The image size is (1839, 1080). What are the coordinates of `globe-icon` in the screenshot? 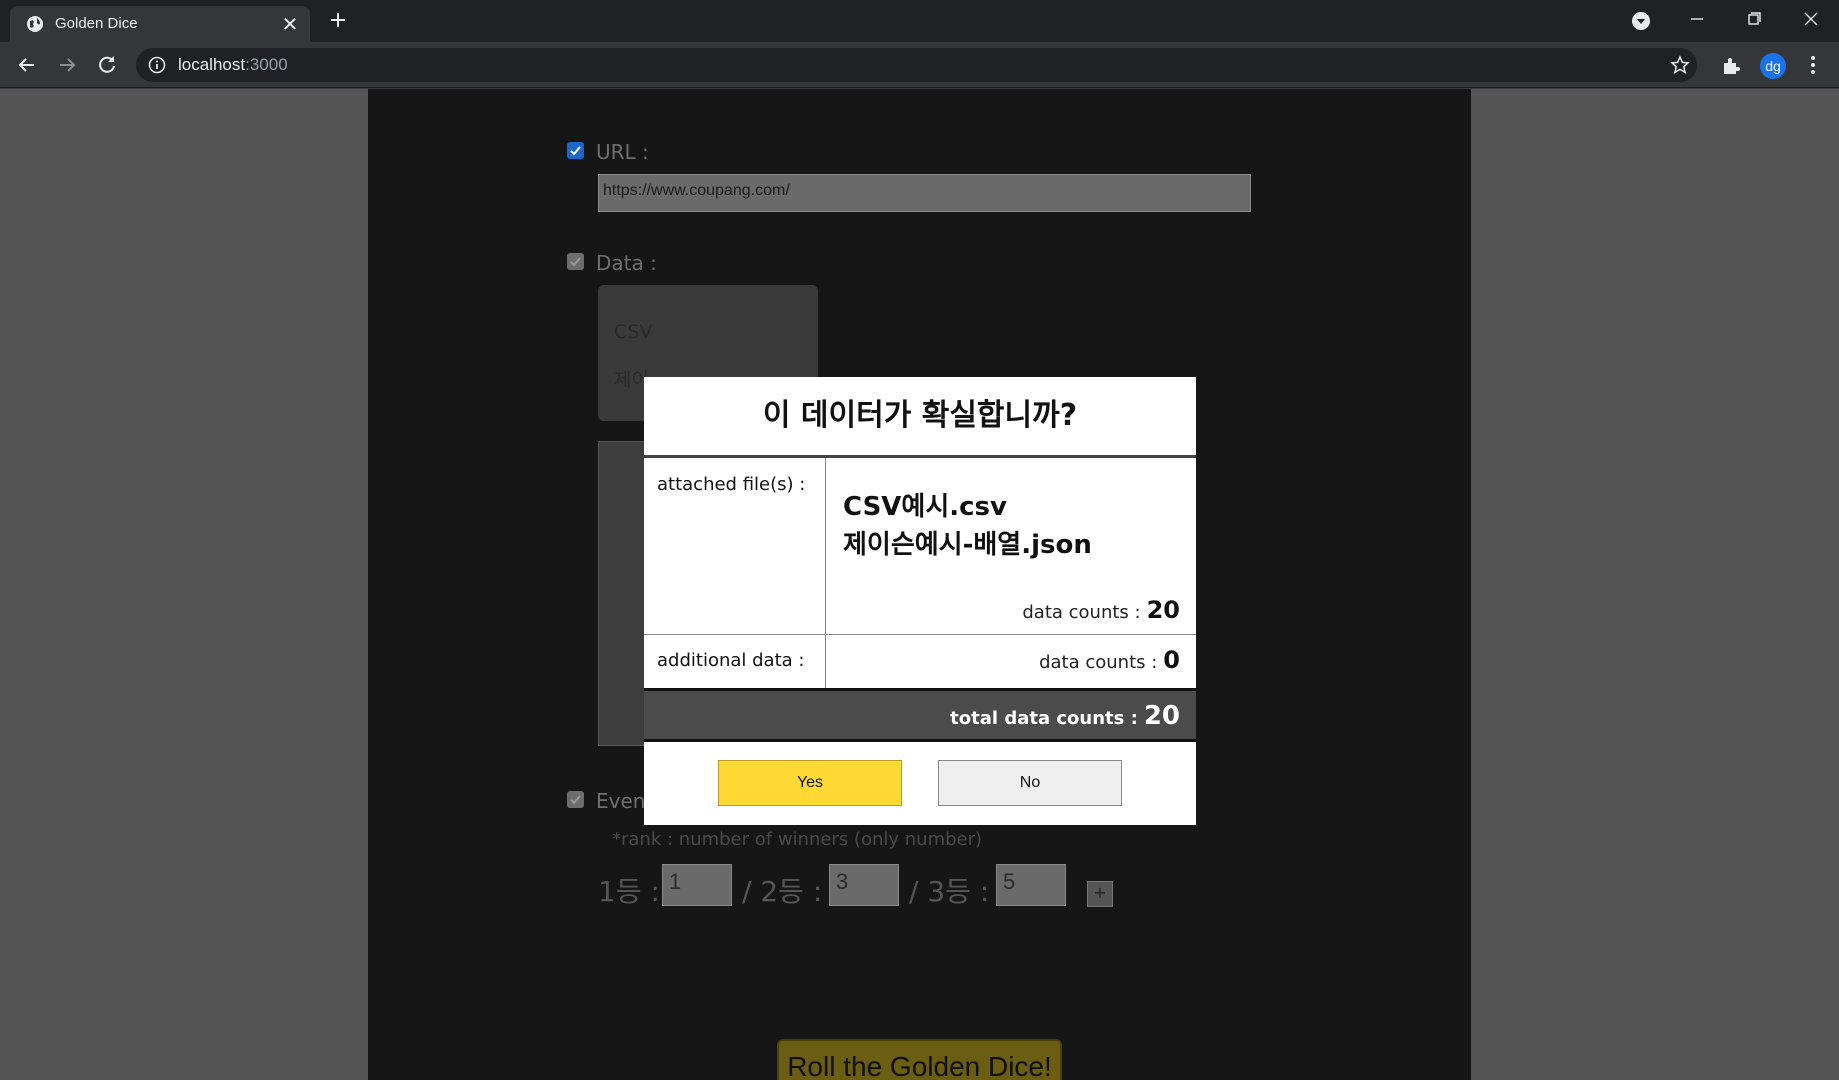 It's located at (35, 24).